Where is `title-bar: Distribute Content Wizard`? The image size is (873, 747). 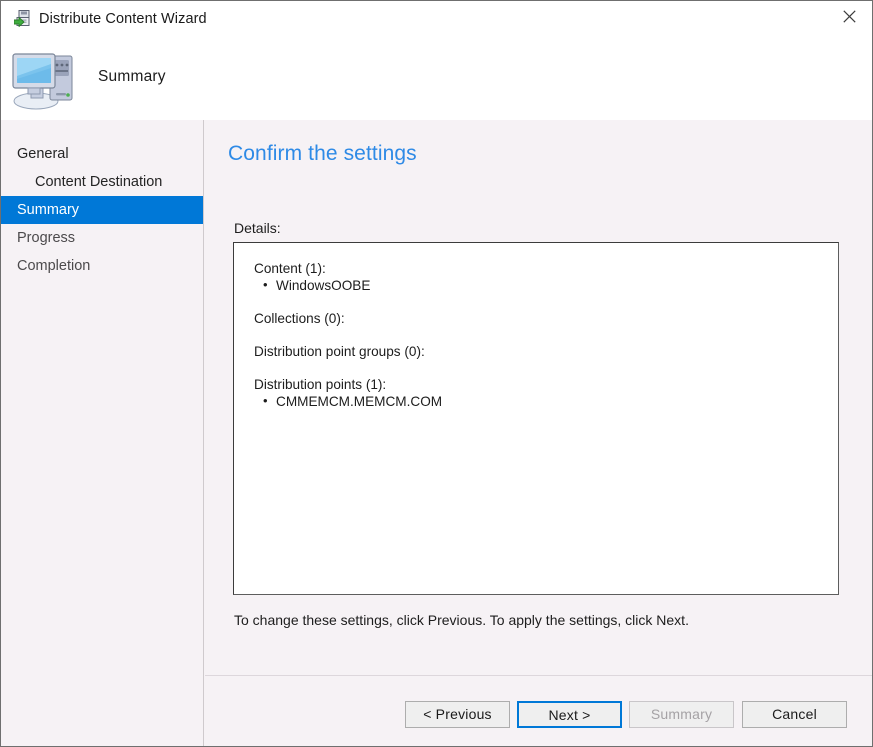
title-bar: Distribute Content Wizard is located at coordinates (436, 19).